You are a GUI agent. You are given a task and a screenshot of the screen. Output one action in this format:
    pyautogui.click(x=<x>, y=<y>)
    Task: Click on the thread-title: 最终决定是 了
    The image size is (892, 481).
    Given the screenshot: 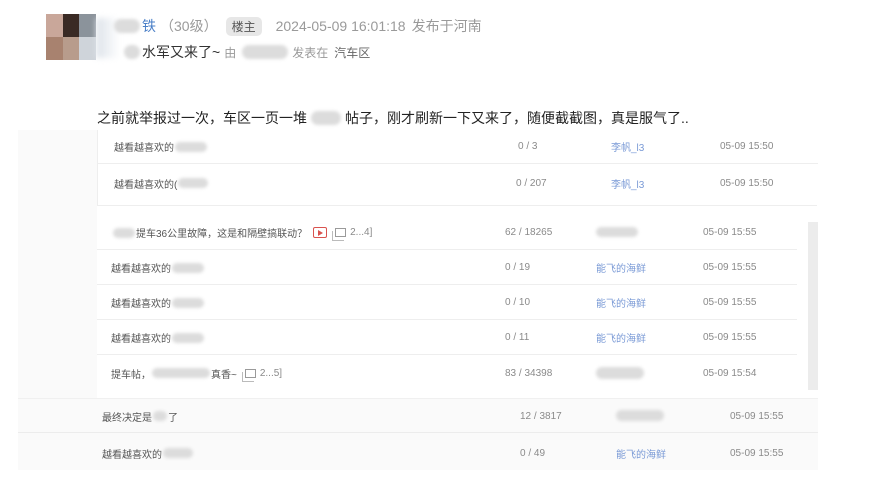 What is the action you would take?
    pyautogui.click(x=140, y=417)
    